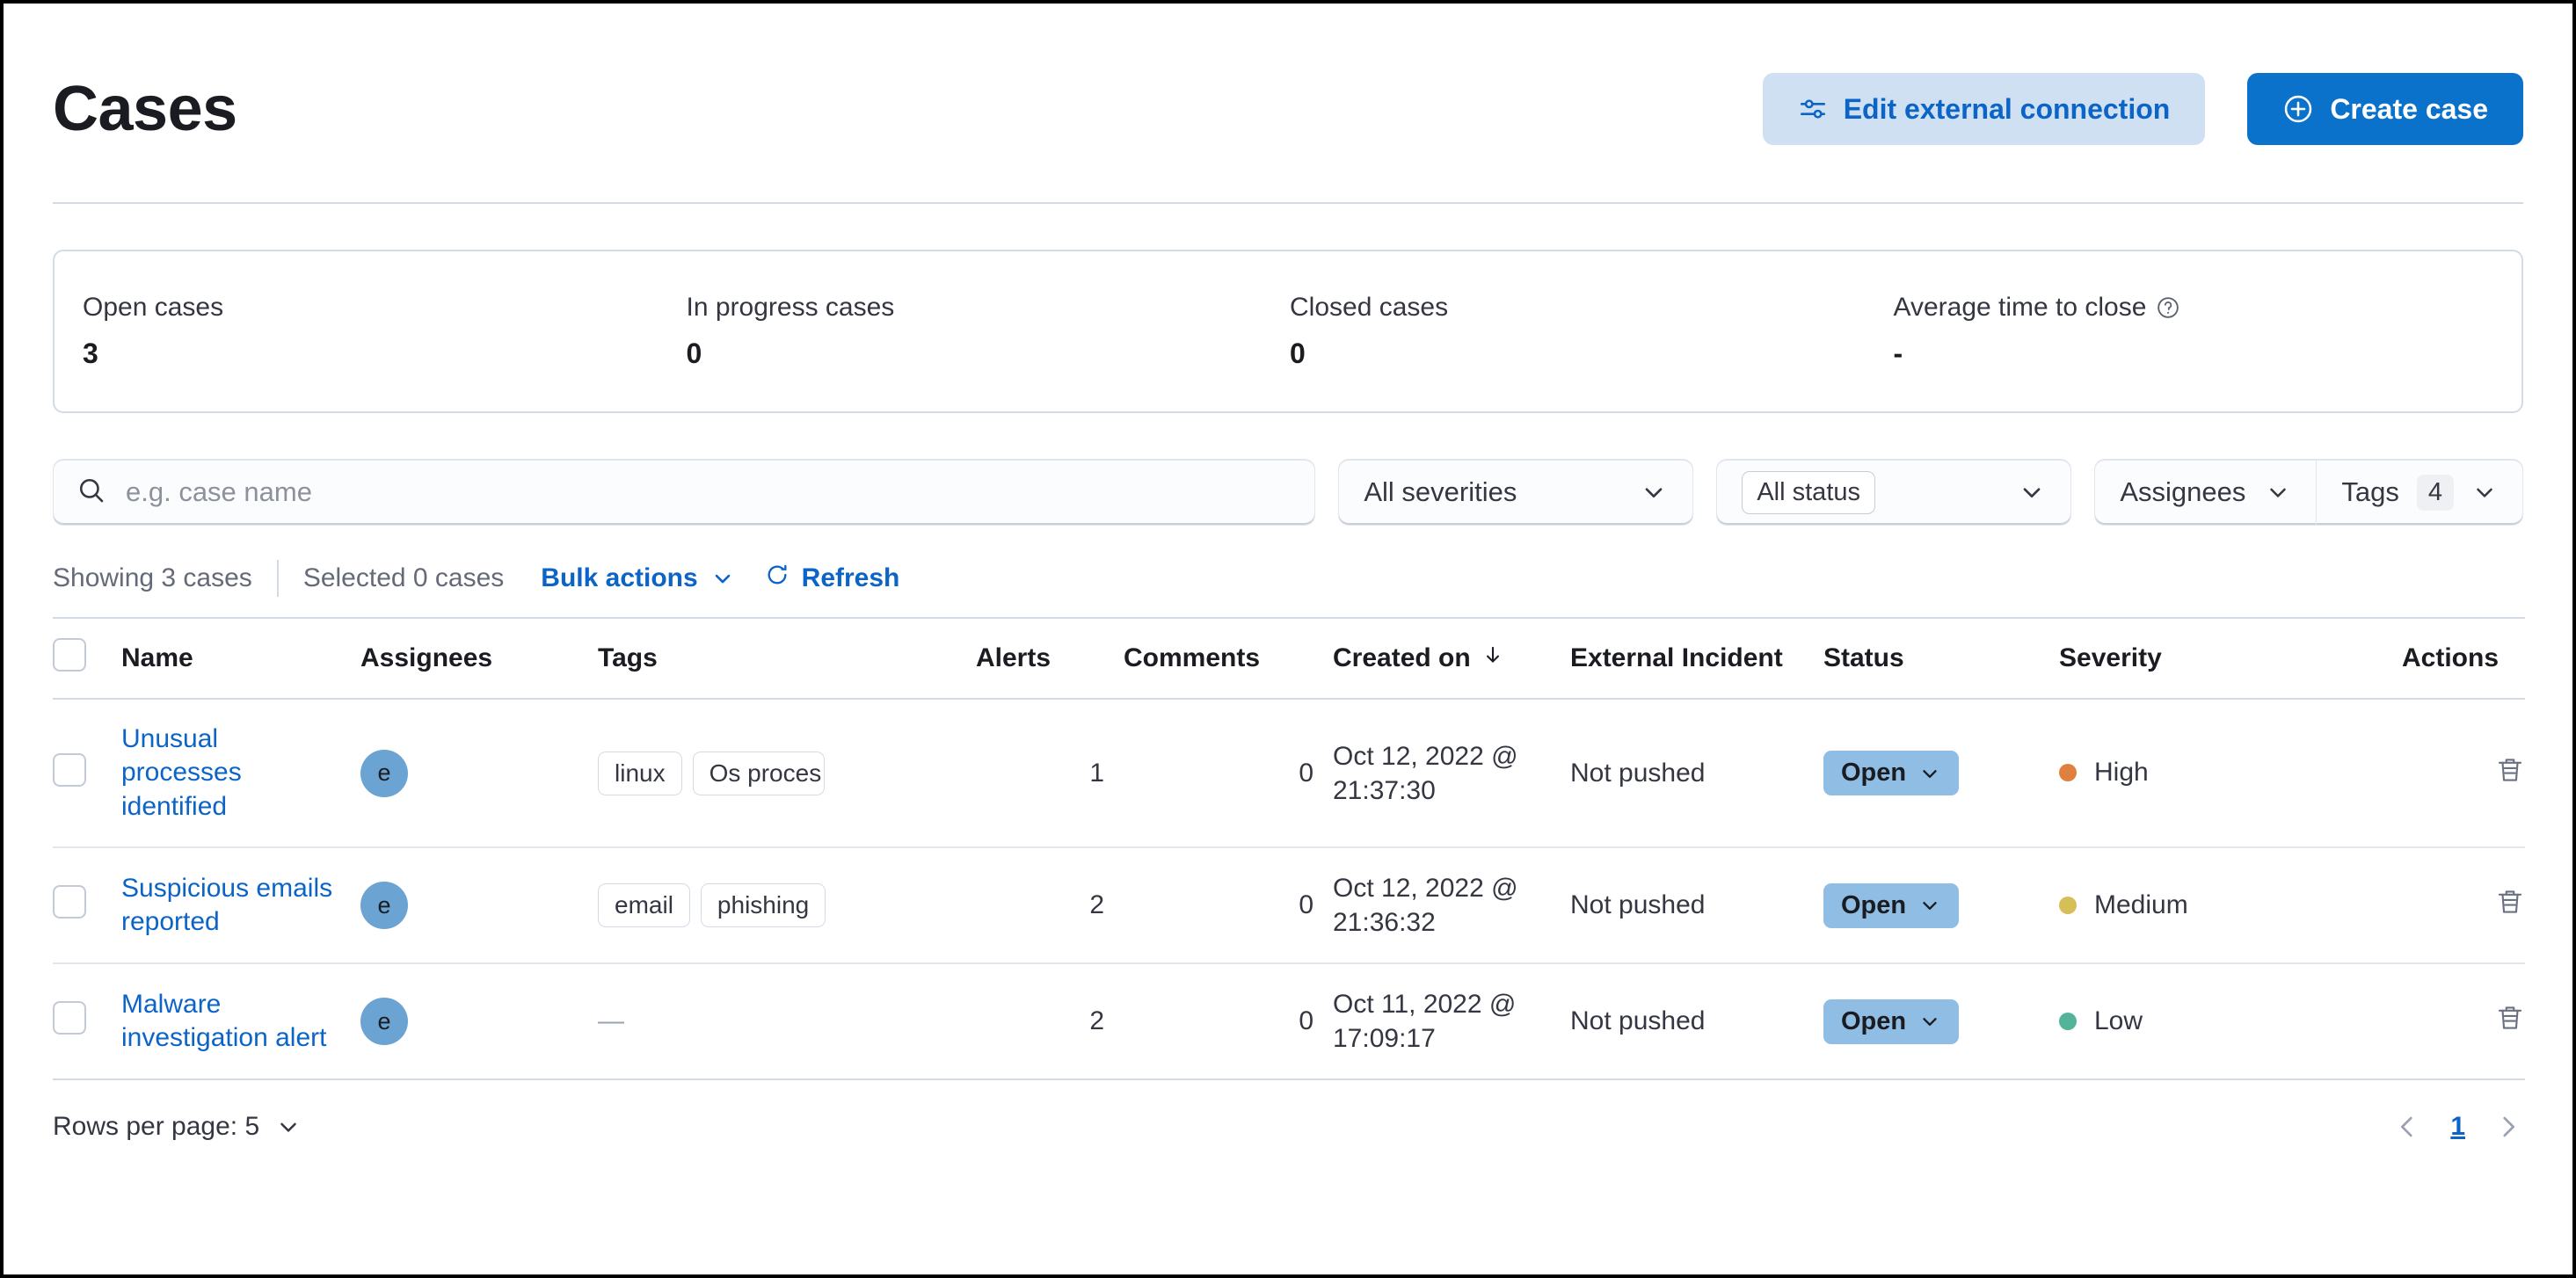 The height and width of the screenshot is (1278, 2576). I want to click on tags-filter-label: Tags, so click(2370, 491).